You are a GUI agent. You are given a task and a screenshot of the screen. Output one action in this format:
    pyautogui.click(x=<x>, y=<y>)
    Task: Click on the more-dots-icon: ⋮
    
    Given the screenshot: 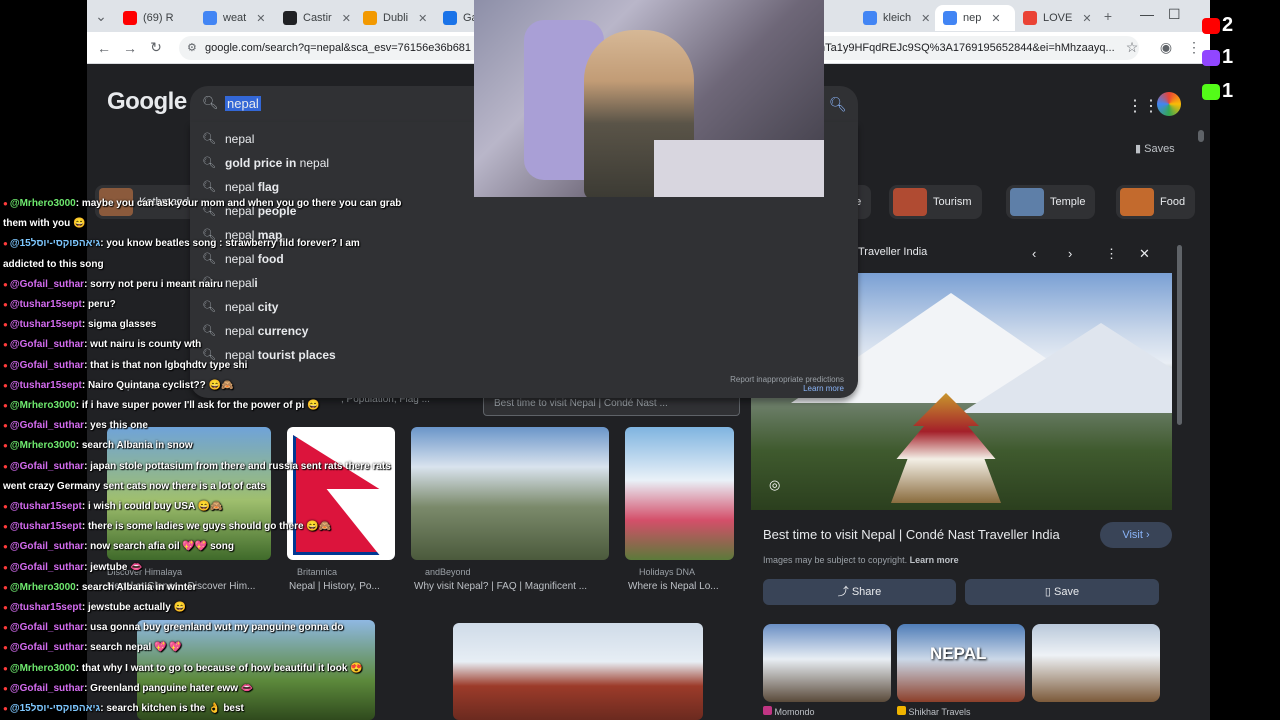 What is the action you would take?
    pyautogui.click(x=1111, y=254)
    